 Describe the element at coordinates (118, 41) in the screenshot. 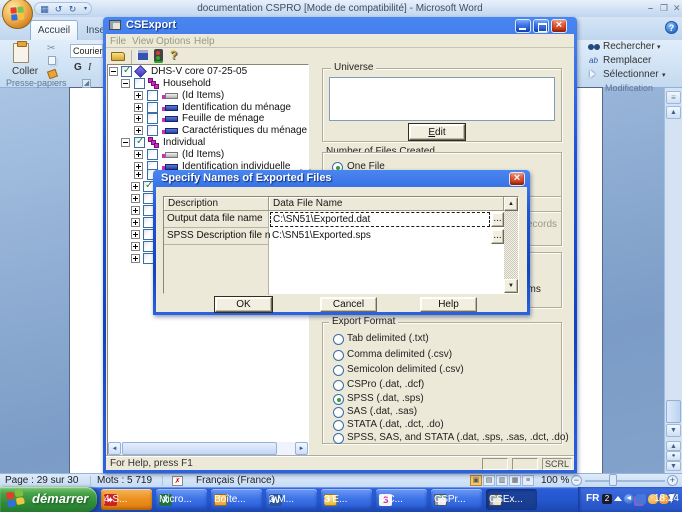

I see `menu-file: File` at that location.